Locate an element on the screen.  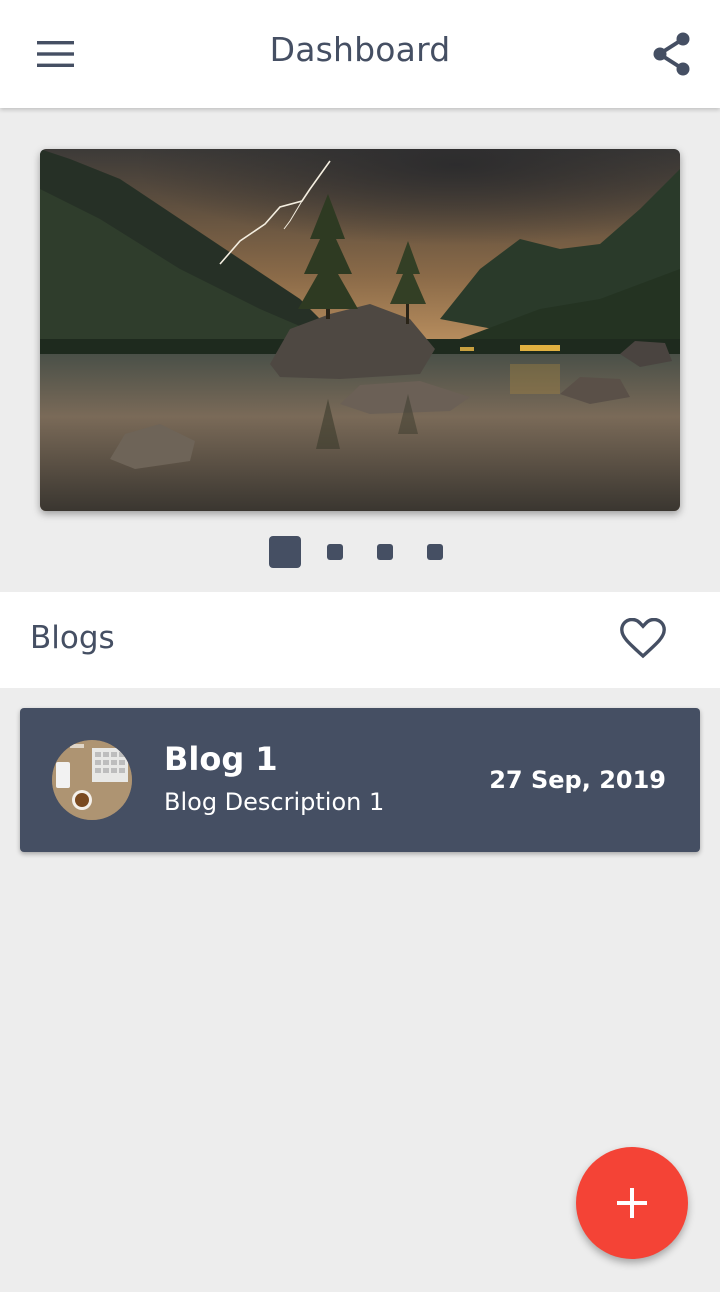
blogs-heading: Blogs is located at coordinates (72, 638).